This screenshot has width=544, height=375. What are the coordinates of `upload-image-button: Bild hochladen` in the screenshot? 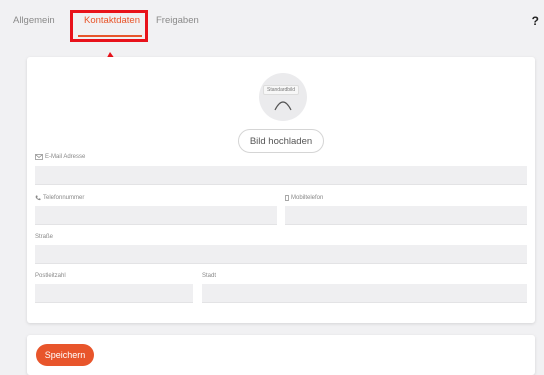 It's located at (281, 141).